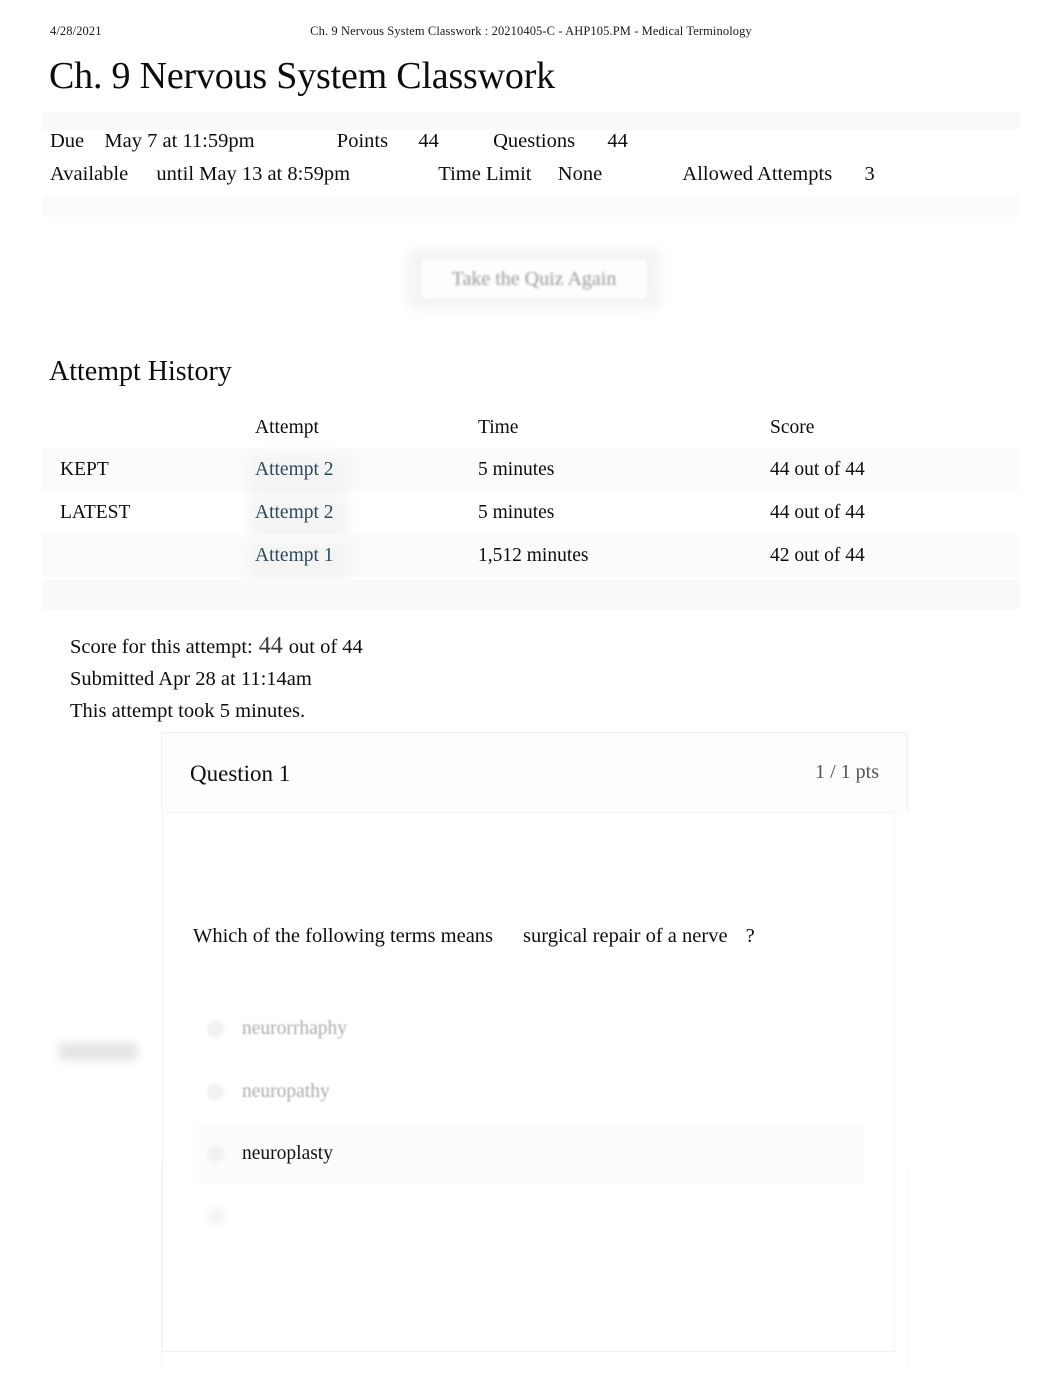  I want to click on answer-label: neuroplasty, so click(287, 1153).